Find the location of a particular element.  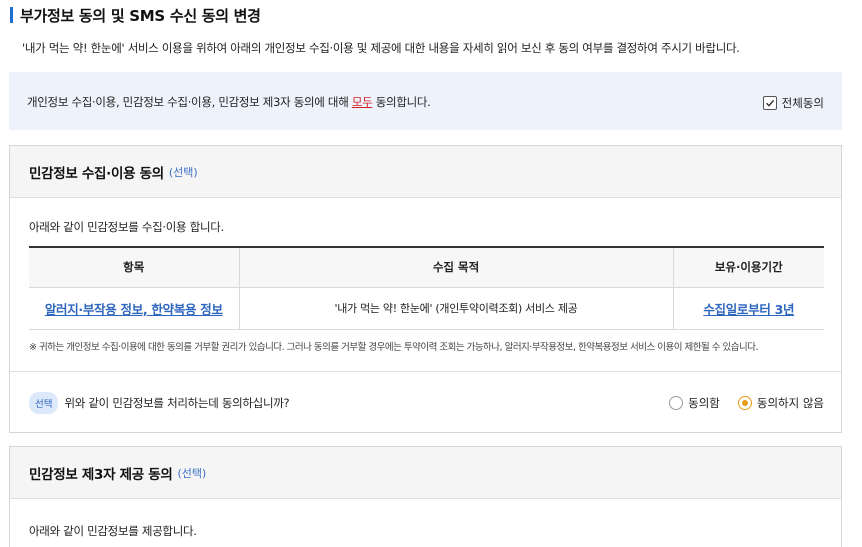

cell-item: 알러지·부작용 정보, 한약복용 정보 is located at coordinates (134, 308).